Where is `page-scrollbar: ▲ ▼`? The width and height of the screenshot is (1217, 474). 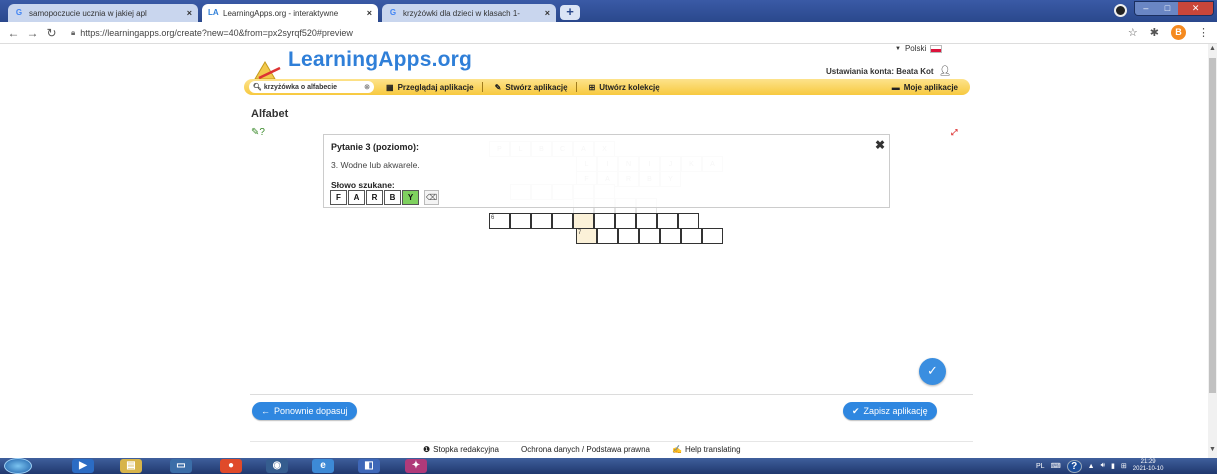
page-scrollbar: ▲ ▼ is located at coordinates (1212, 251).